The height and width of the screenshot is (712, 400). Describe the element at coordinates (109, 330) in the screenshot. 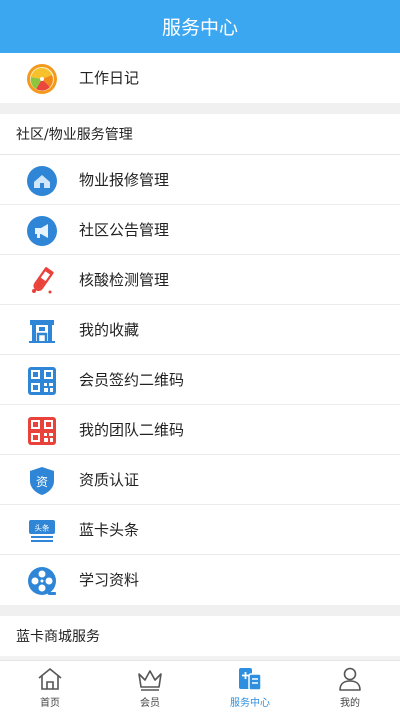

I see `my-favorites-label: 我的收藏` at that location.